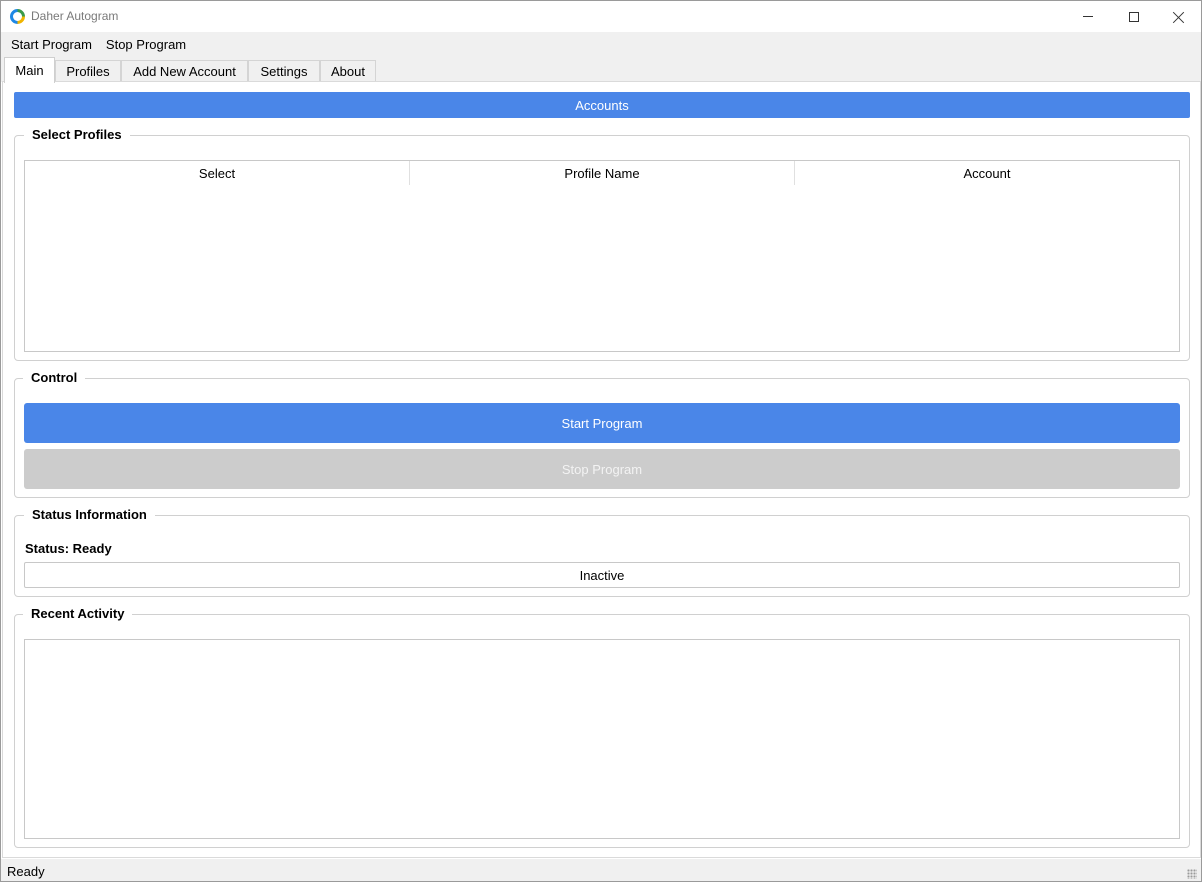  Describe the element at coordinates (601, 44) in the screenshot. I see `menu-bar: Start Program Stop Program` at that location.